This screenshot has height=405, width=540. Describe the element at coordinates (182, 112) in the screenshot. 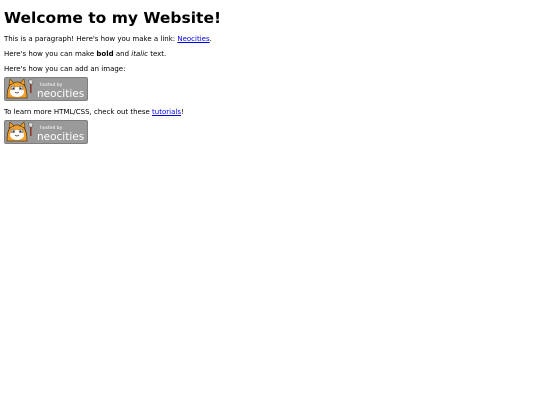

I see `paragraph-tutorials-end: !` at that location.